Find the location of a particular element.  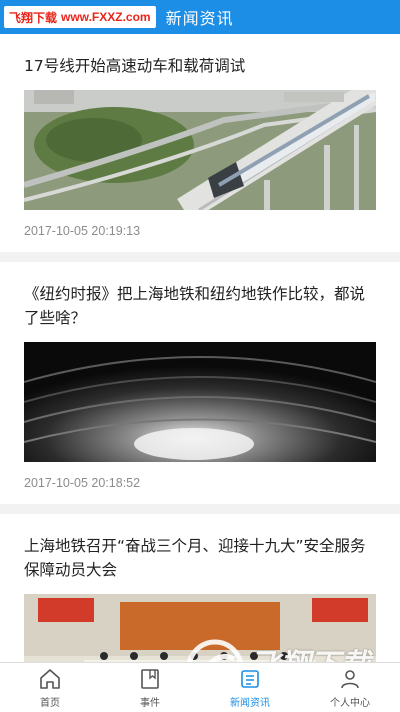

tab-home: 首页 is located at coordinates (50, 687).